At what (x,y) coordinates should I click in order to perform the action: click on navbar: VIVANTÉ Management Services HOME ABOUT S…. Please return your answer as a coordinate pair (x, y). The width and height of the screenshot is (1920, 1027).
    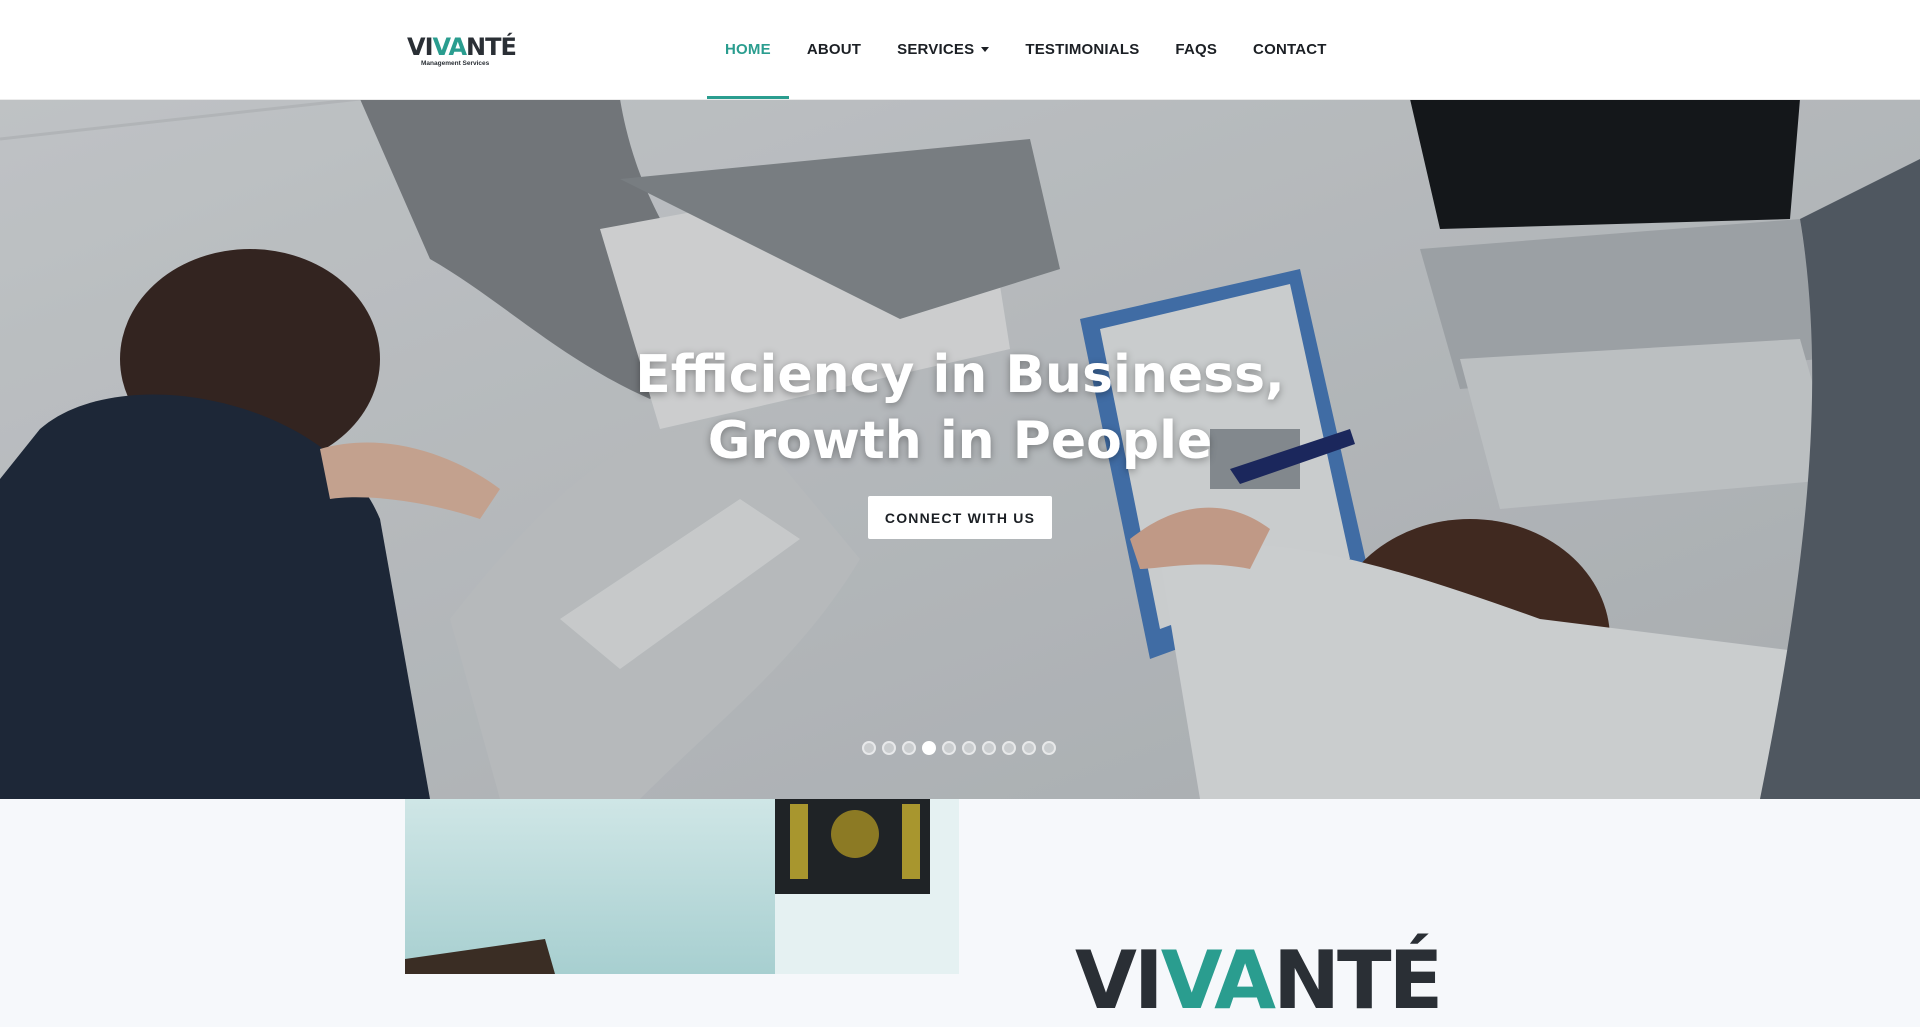
    Looking at the image, I should click on (960, 49).